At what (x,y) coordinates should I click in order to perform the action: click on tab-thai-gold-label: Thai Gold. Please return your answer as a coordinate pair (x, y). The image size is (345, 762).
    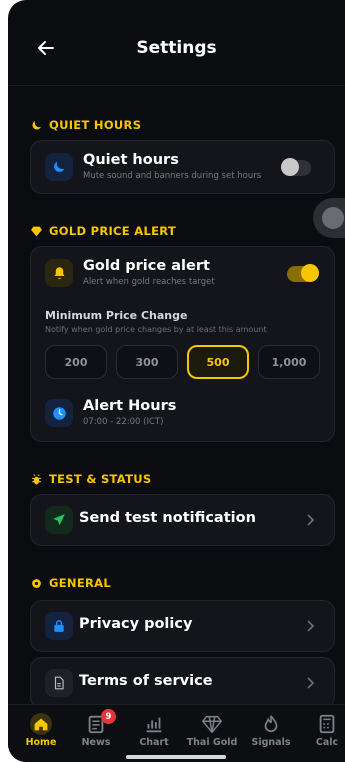
    Looking at the image, I should click on (212, 742).